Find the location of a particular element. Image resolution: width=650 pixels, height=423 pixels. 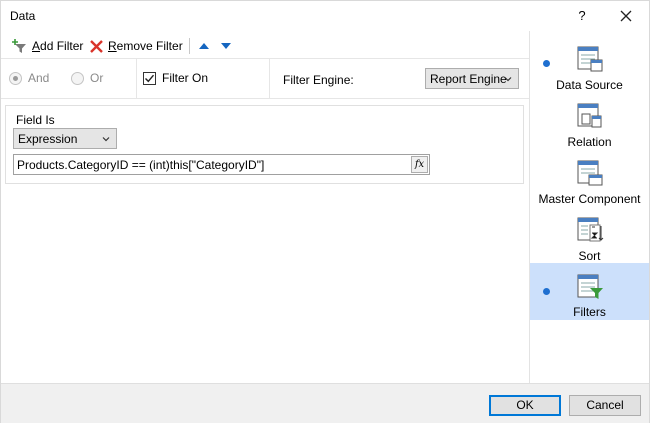

nav-item-relation: Relation is located at coordinates (589, 128).